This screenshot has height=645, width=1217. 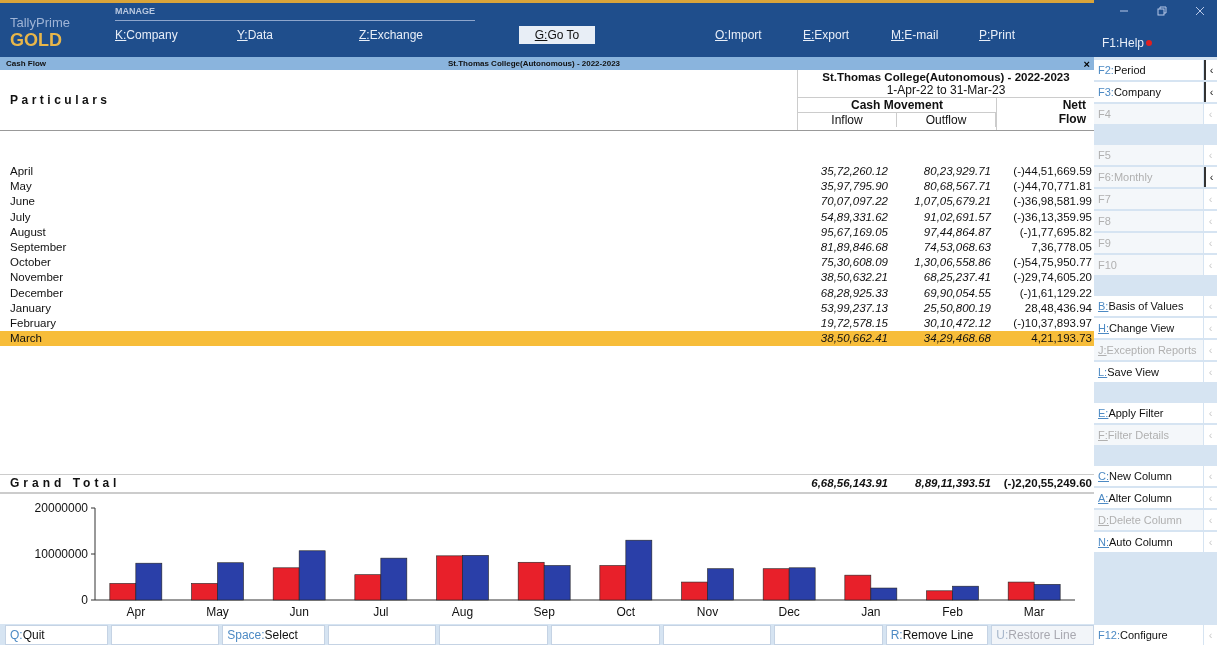 I want to click on close-button: ×, so click(x=1086, y=63).